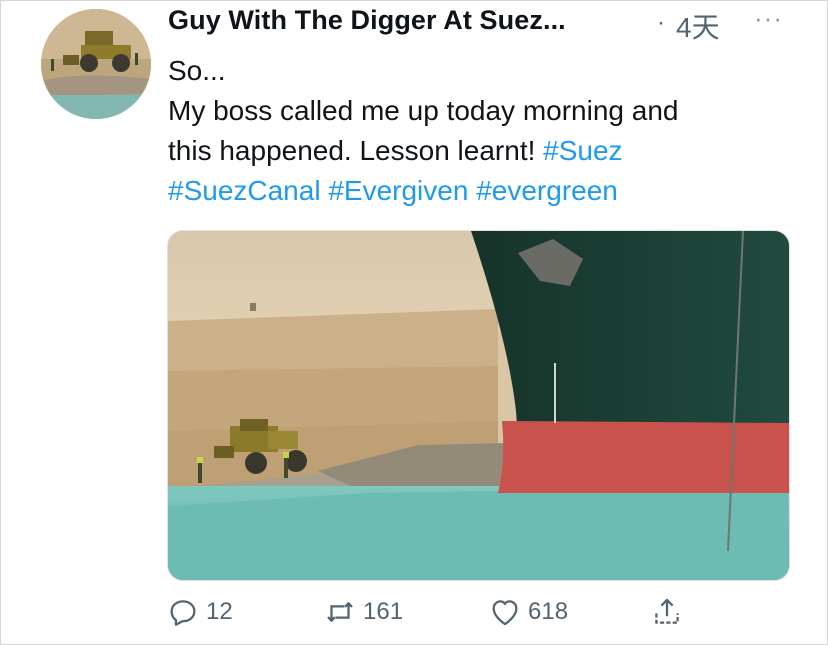 The height and width of the screenshot is (645, 828). Describe the element at coordinates (698, 26) in the screenshot. I see `timestamp: 4天` at that location.